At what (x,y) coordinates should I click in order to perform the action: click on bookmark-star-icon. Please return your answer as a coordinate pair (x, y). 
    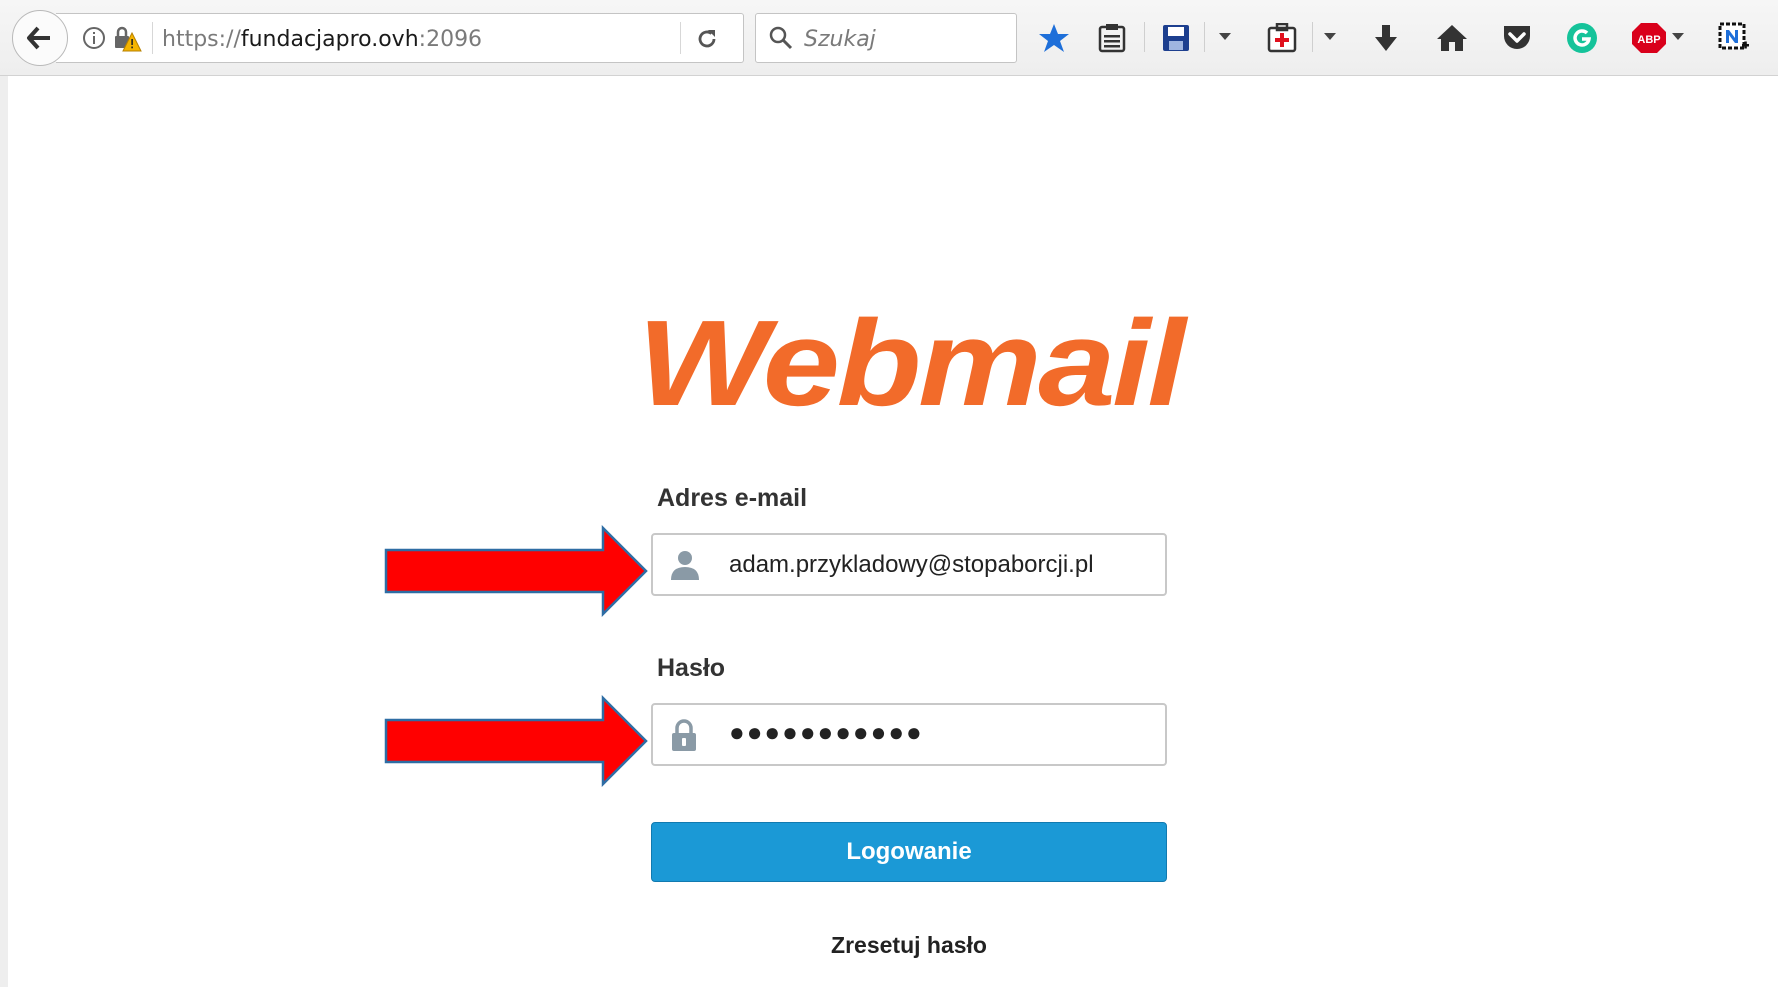
    Looking at the image, I should click on (1054, 38).